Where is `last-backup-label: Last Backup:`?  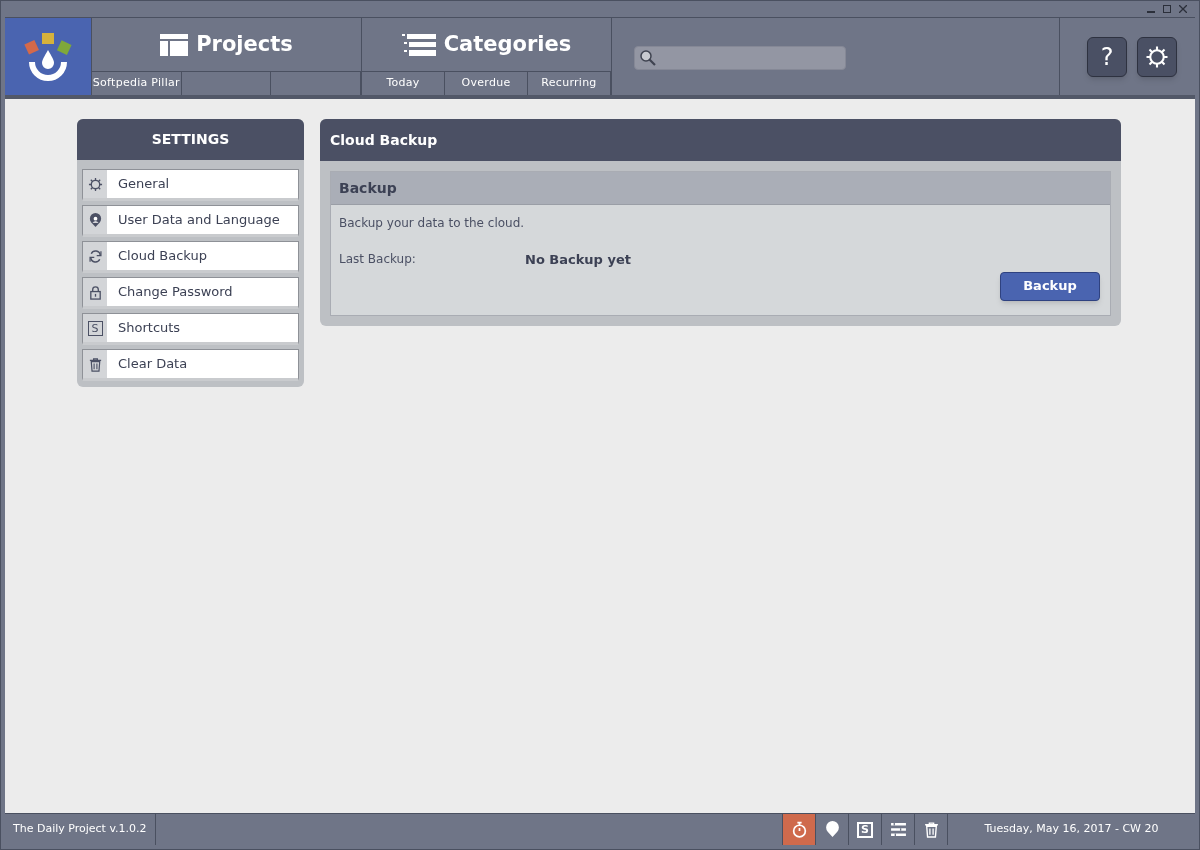 last-backup-label: Last Backup: is located at coordinates (378, 259).